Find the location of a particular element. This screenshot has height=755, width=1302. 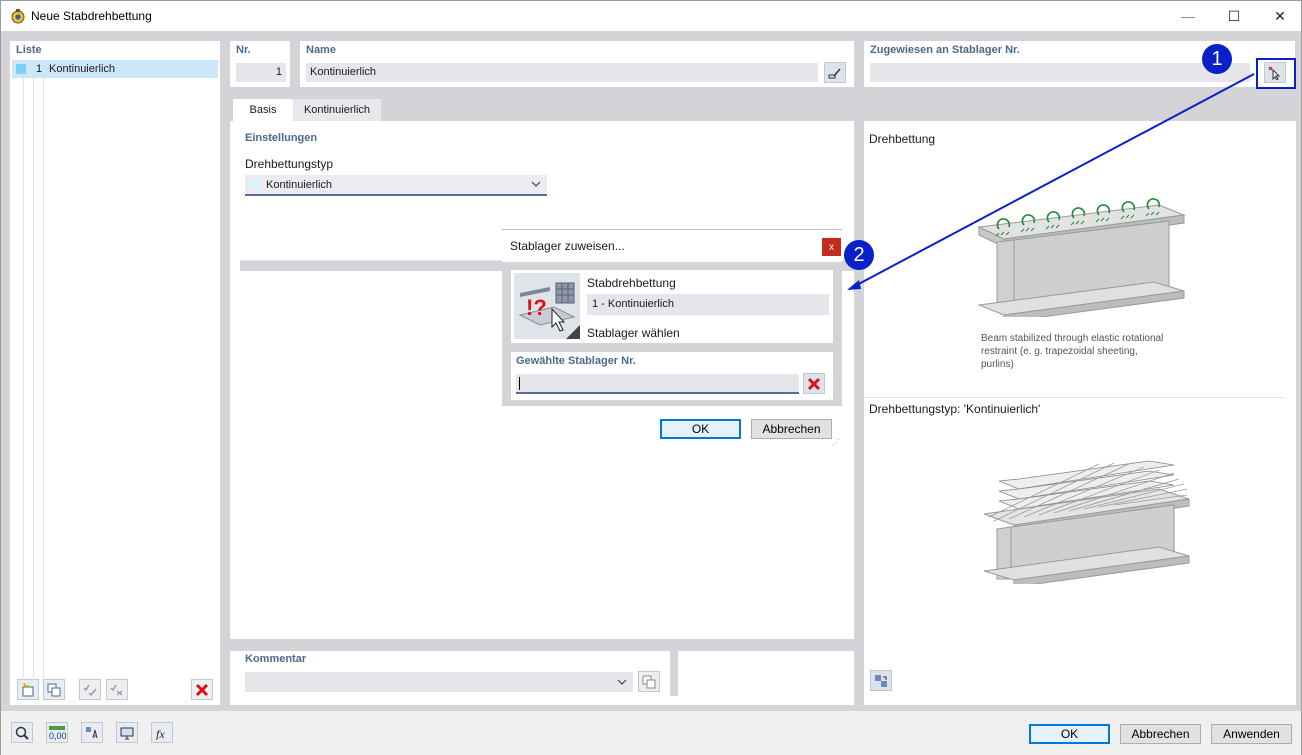

apply-button: Anwenden is located at coordinates (1251, 734).